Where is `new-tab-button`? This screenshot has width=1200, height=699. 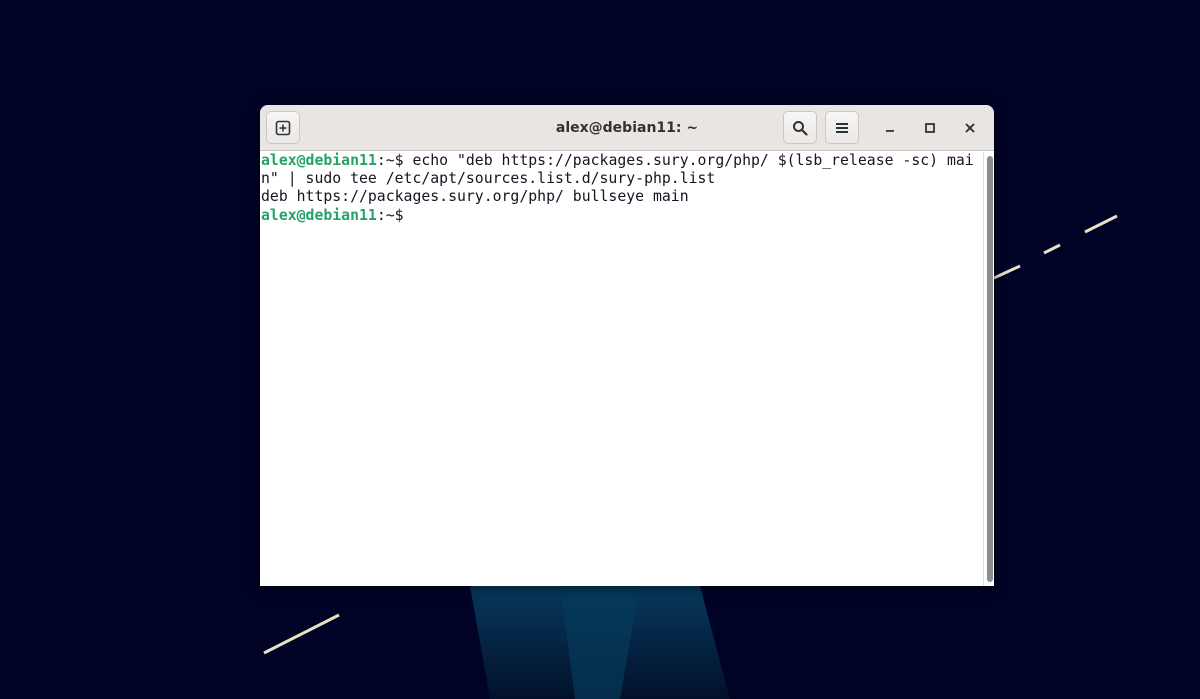
new-tab-button is located at coordinates (283, 127).